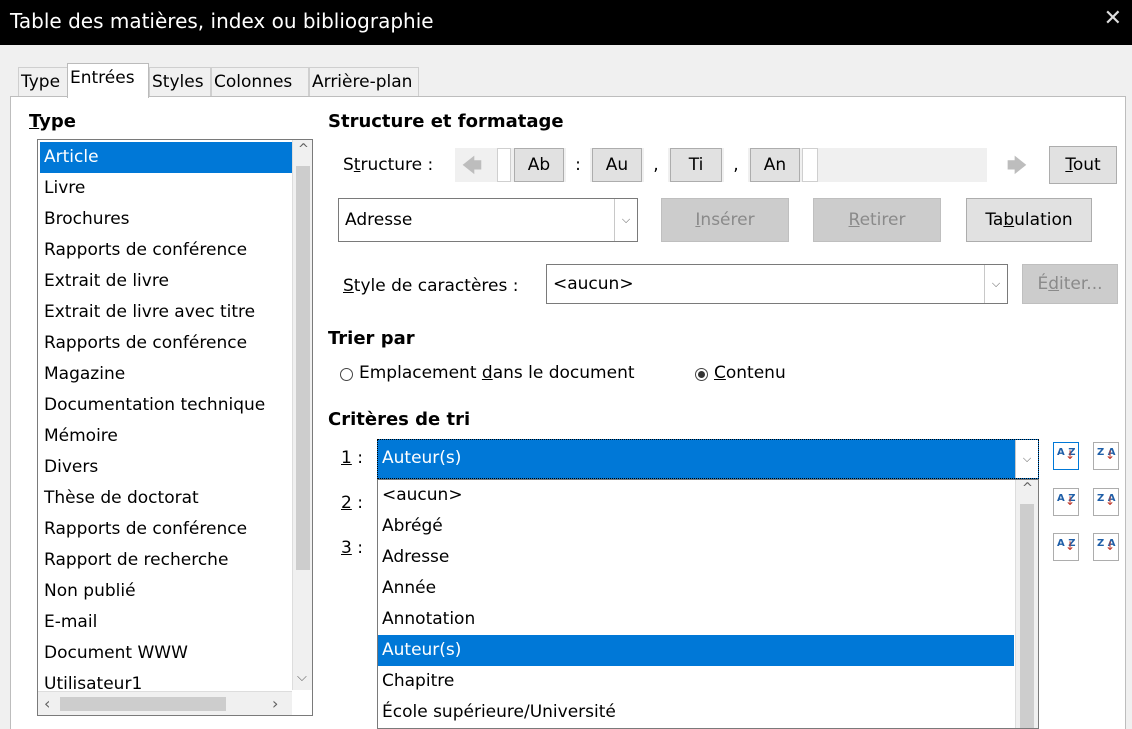 This screenshot has width=1132, height=729. What do you see at coordinates (108, 80) in the screenshot?
I see `tab-entrees: Entrées` at bounding box center [108, 80].